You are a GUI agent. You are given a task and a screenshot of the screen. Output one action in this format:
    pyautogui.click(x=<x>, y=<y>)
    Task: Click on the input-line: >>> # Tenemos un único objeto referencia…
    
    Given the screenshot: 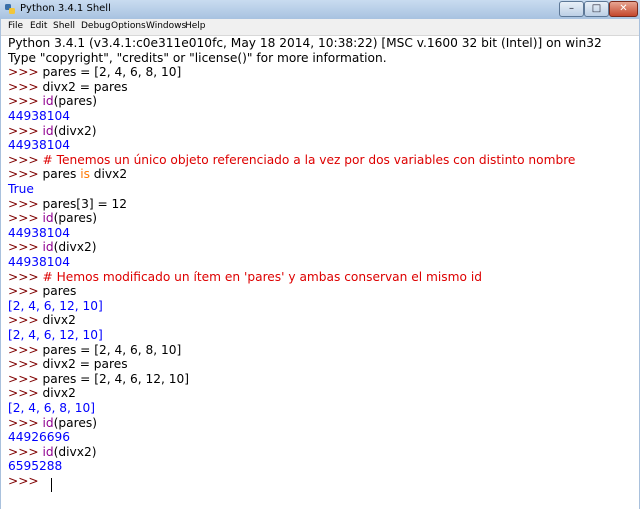 What is the action you would take?
    pyautogui.click(x=291, y=160)
    